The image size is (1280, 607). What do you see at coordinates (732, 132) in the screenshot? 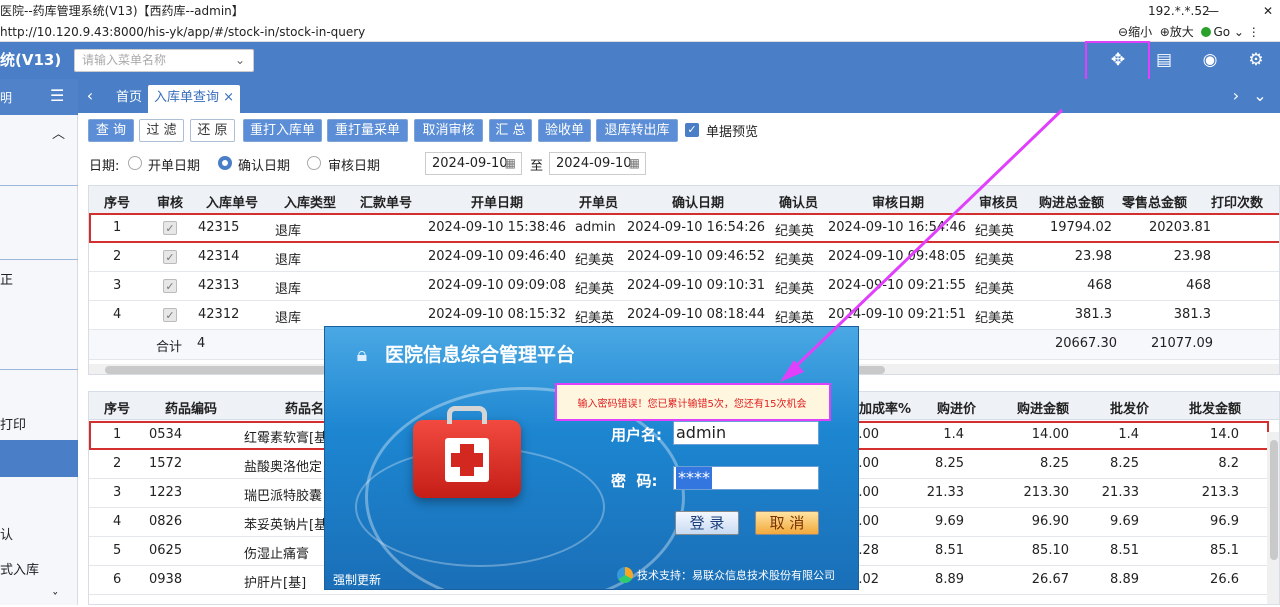
I see `preview-label: 单据预览` at bounding box center [732, 132].